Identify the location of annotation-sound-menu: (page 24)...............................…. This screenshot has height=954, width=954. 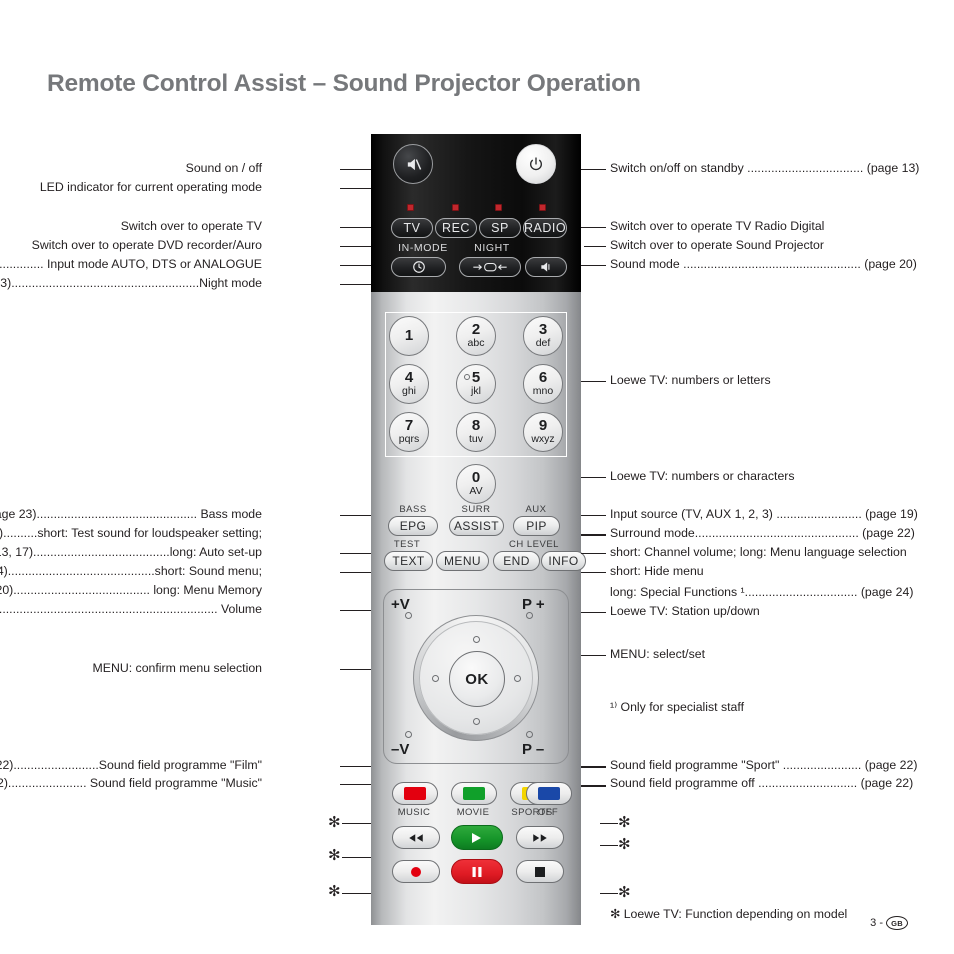
(131, 571).